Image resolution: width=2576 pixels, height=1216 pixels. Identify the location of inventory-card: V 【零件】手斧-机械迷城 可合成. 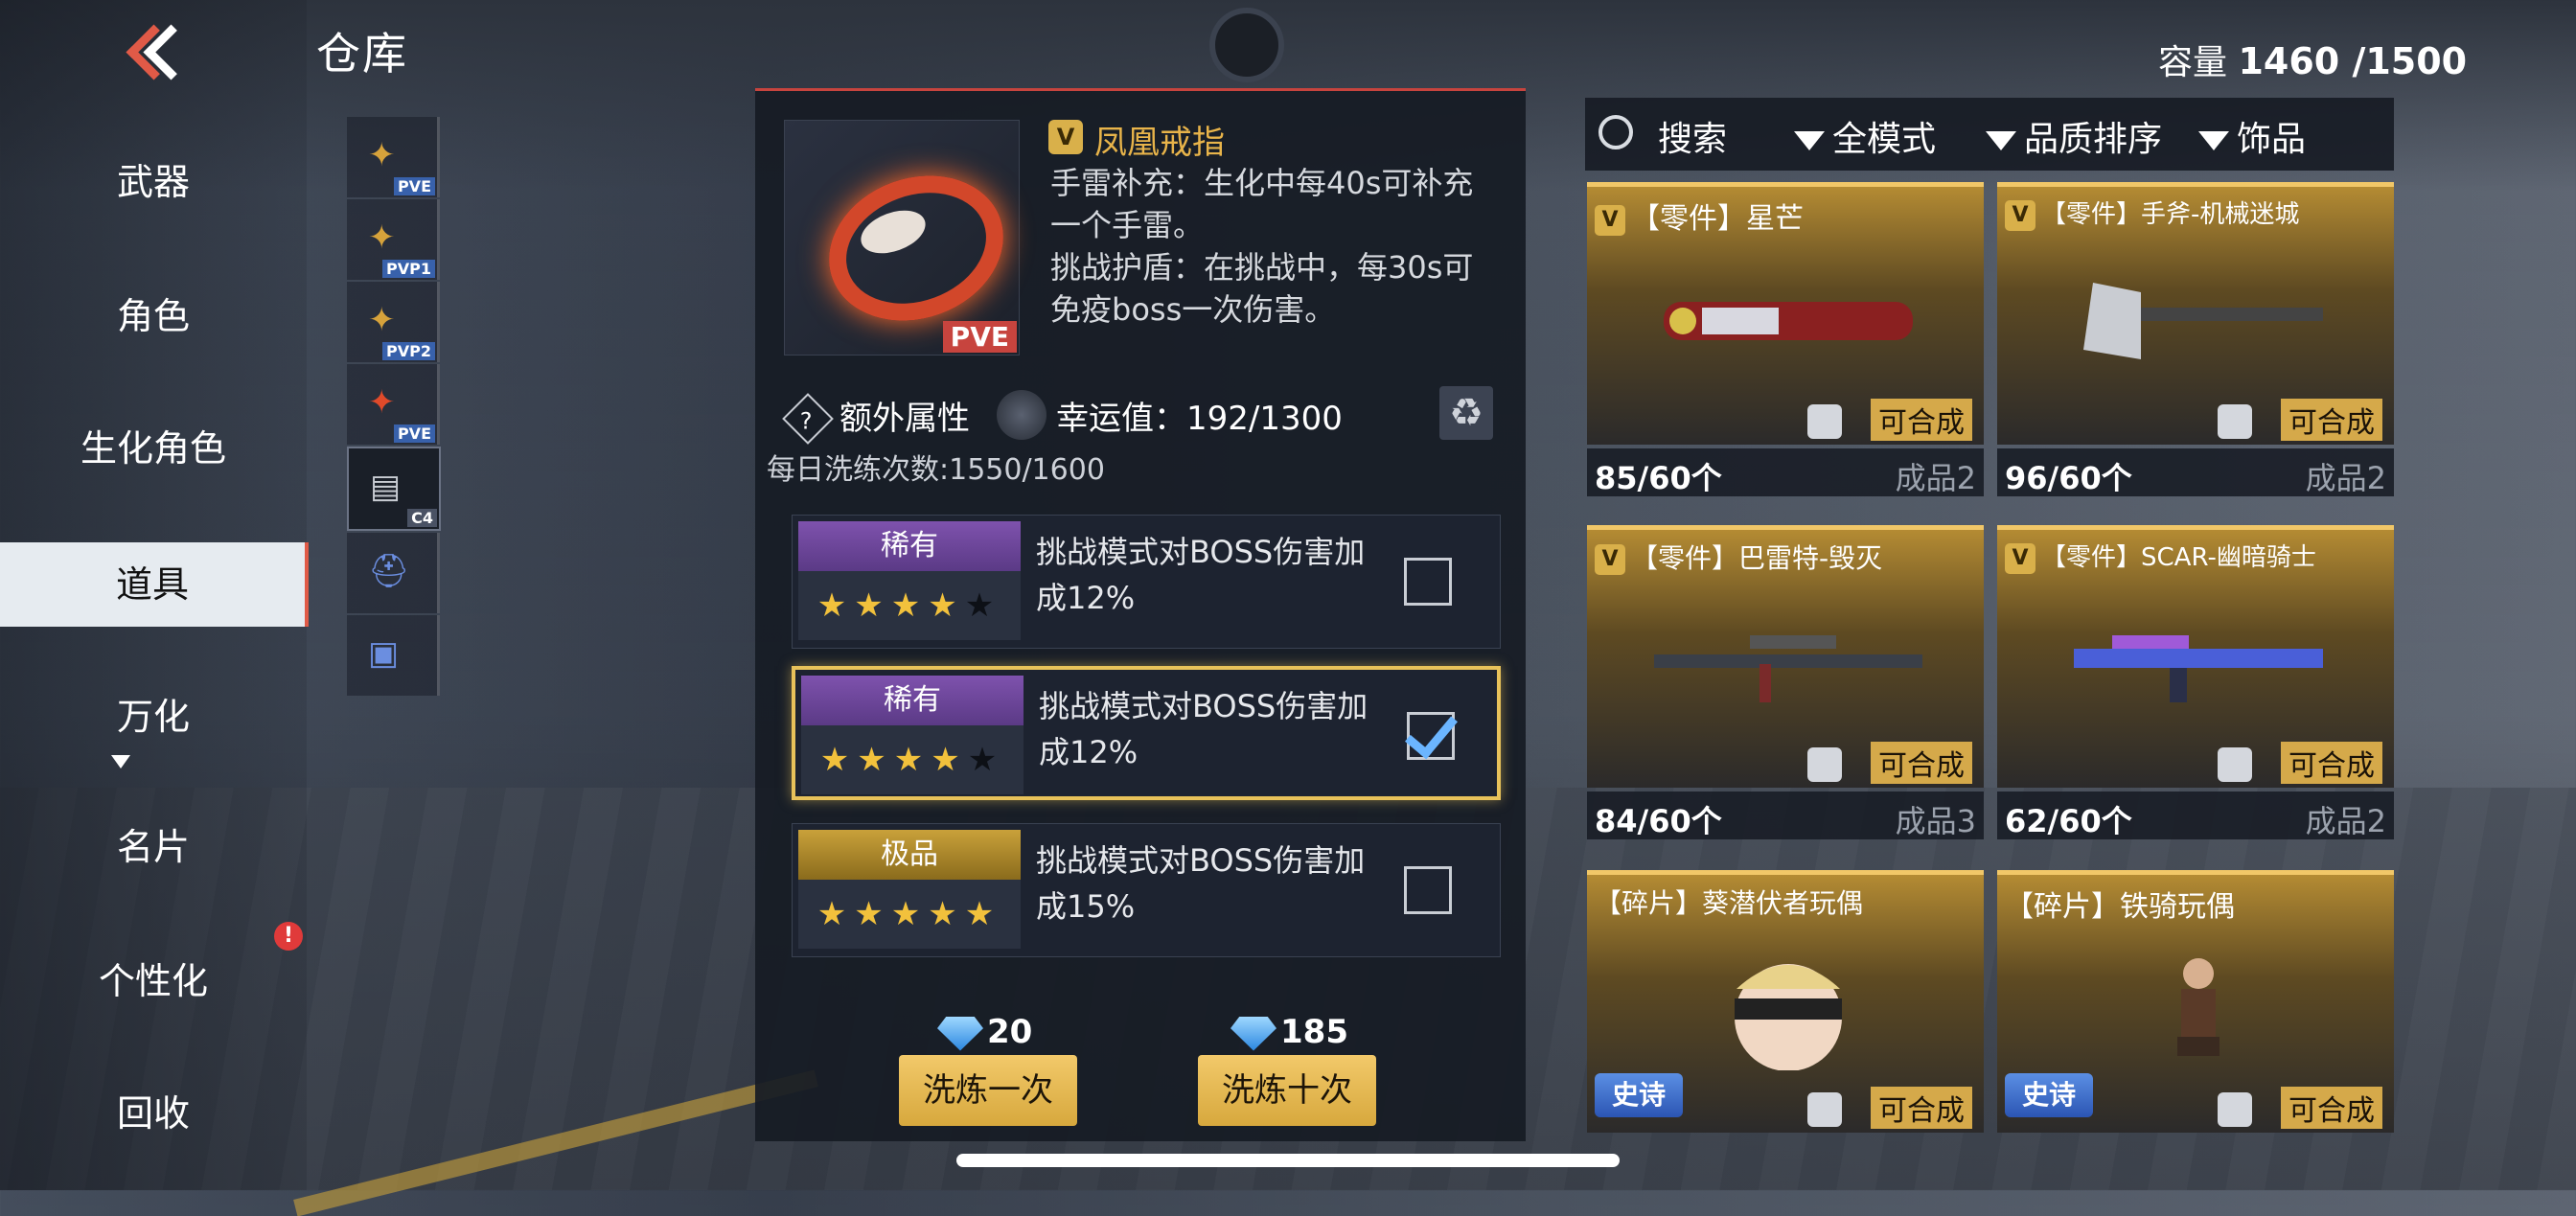
(2195, 313).